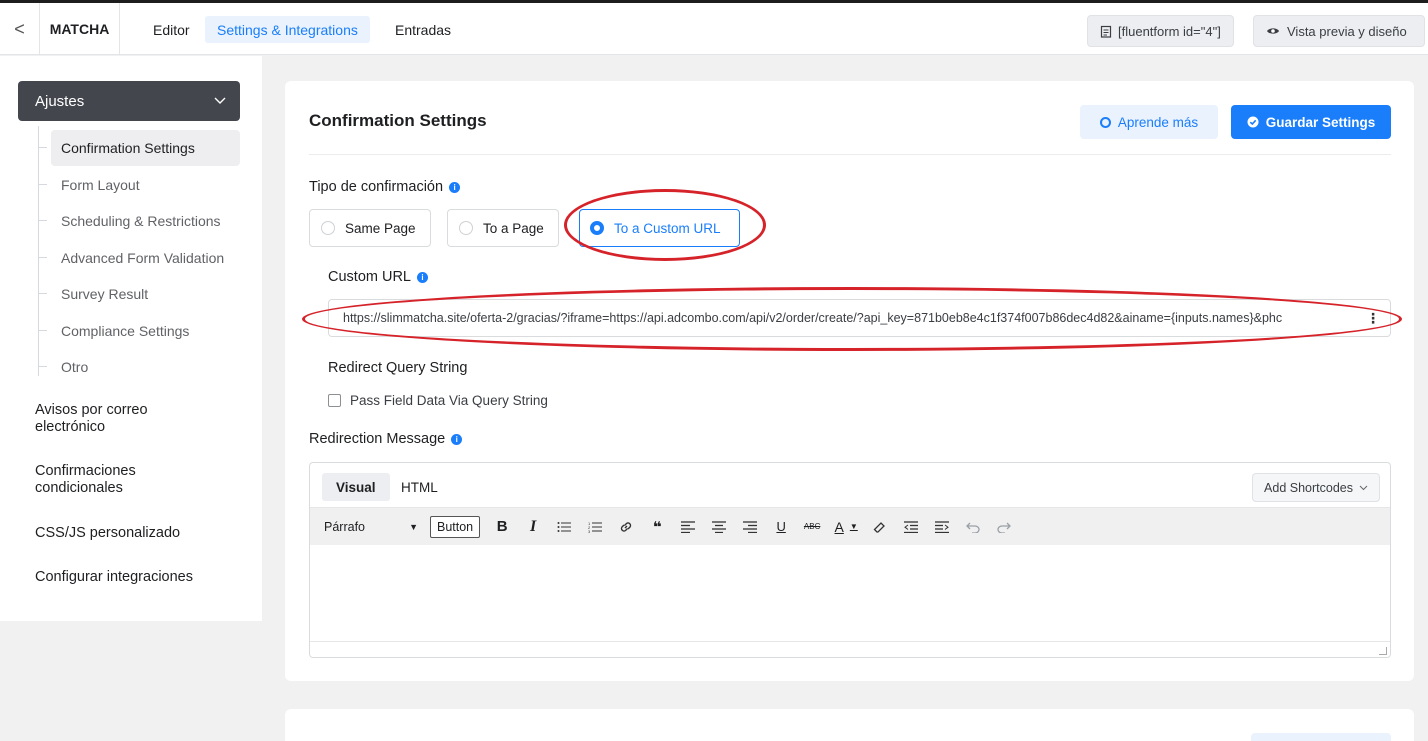 This screenshot has height=741, width=1428. I want to click on blockquote-icon: ❝, so click(657, 527).